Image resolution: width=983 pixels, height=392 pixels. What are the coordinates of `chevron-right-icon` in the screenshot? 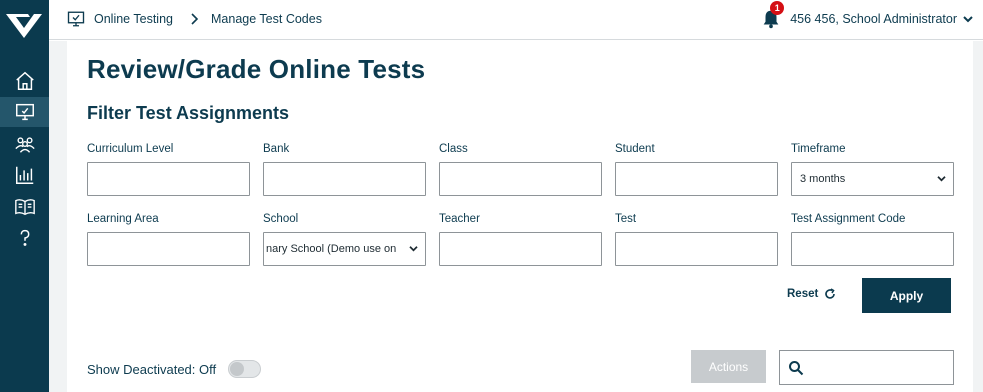 It's located at (195, 19).